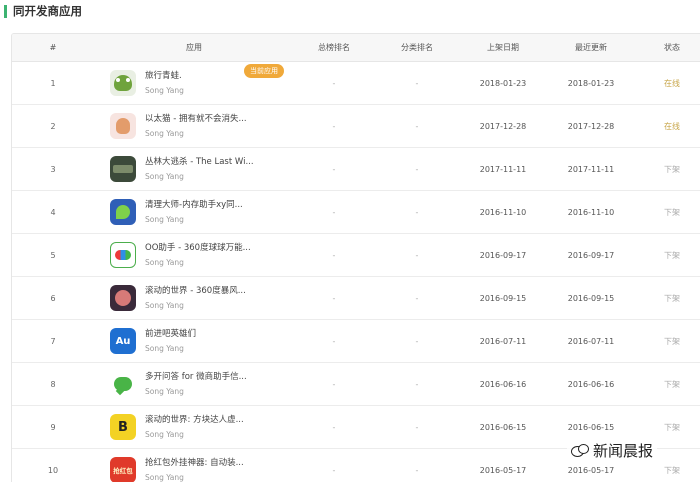  What do you see at coordinates (194, 47) in the screenshot?
I see `header-app: 应用` at bounding box center [194, 47].